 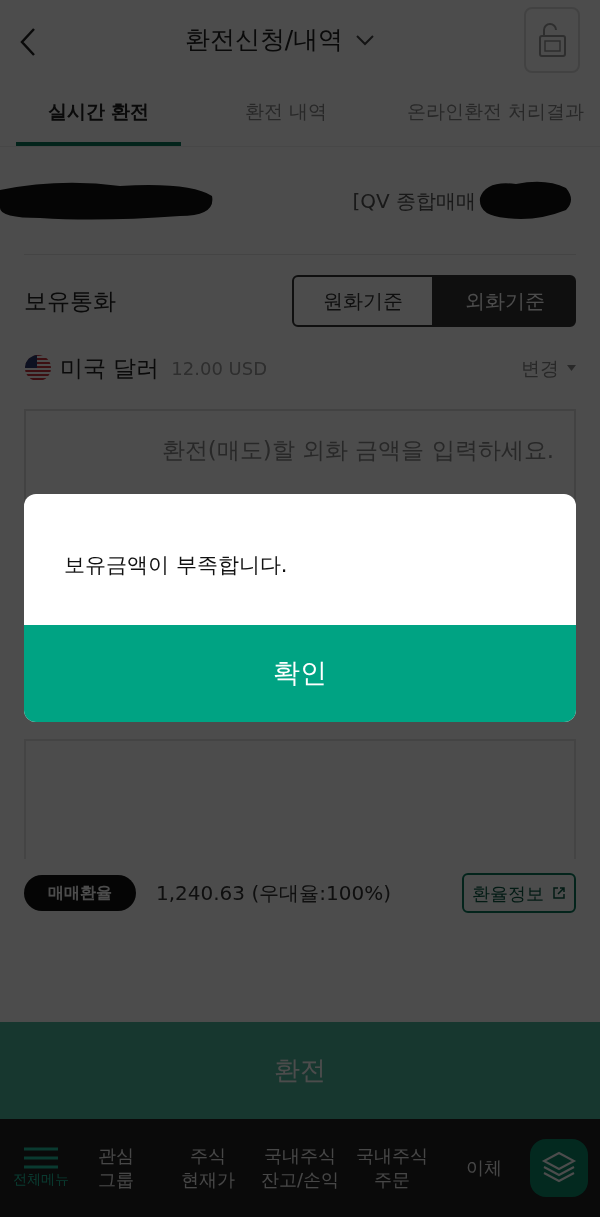 What do you see at coordinates (176, 565) in the screenshot?
I see `alert-message: 보유금액이 부족합니다.` at bounding box center [176, 565].